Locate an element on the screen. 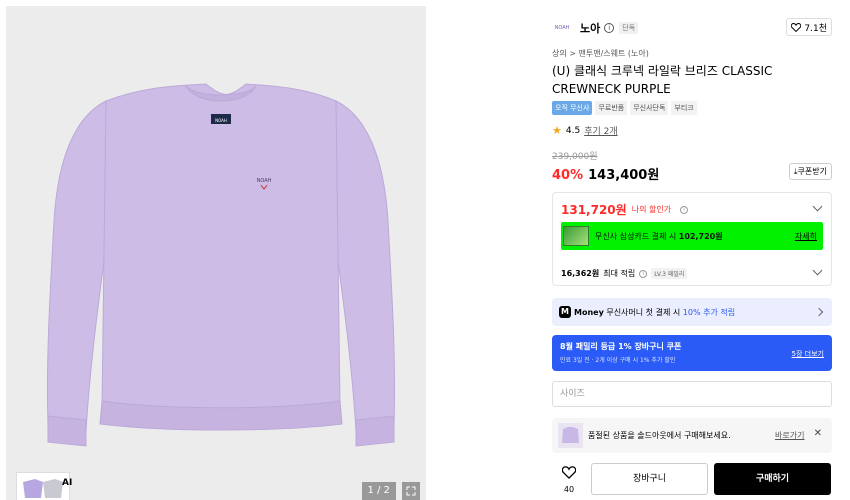 The width and height of the screenshot is (850, 500). soldout-thumbnail is located at coordinates (570, 435).